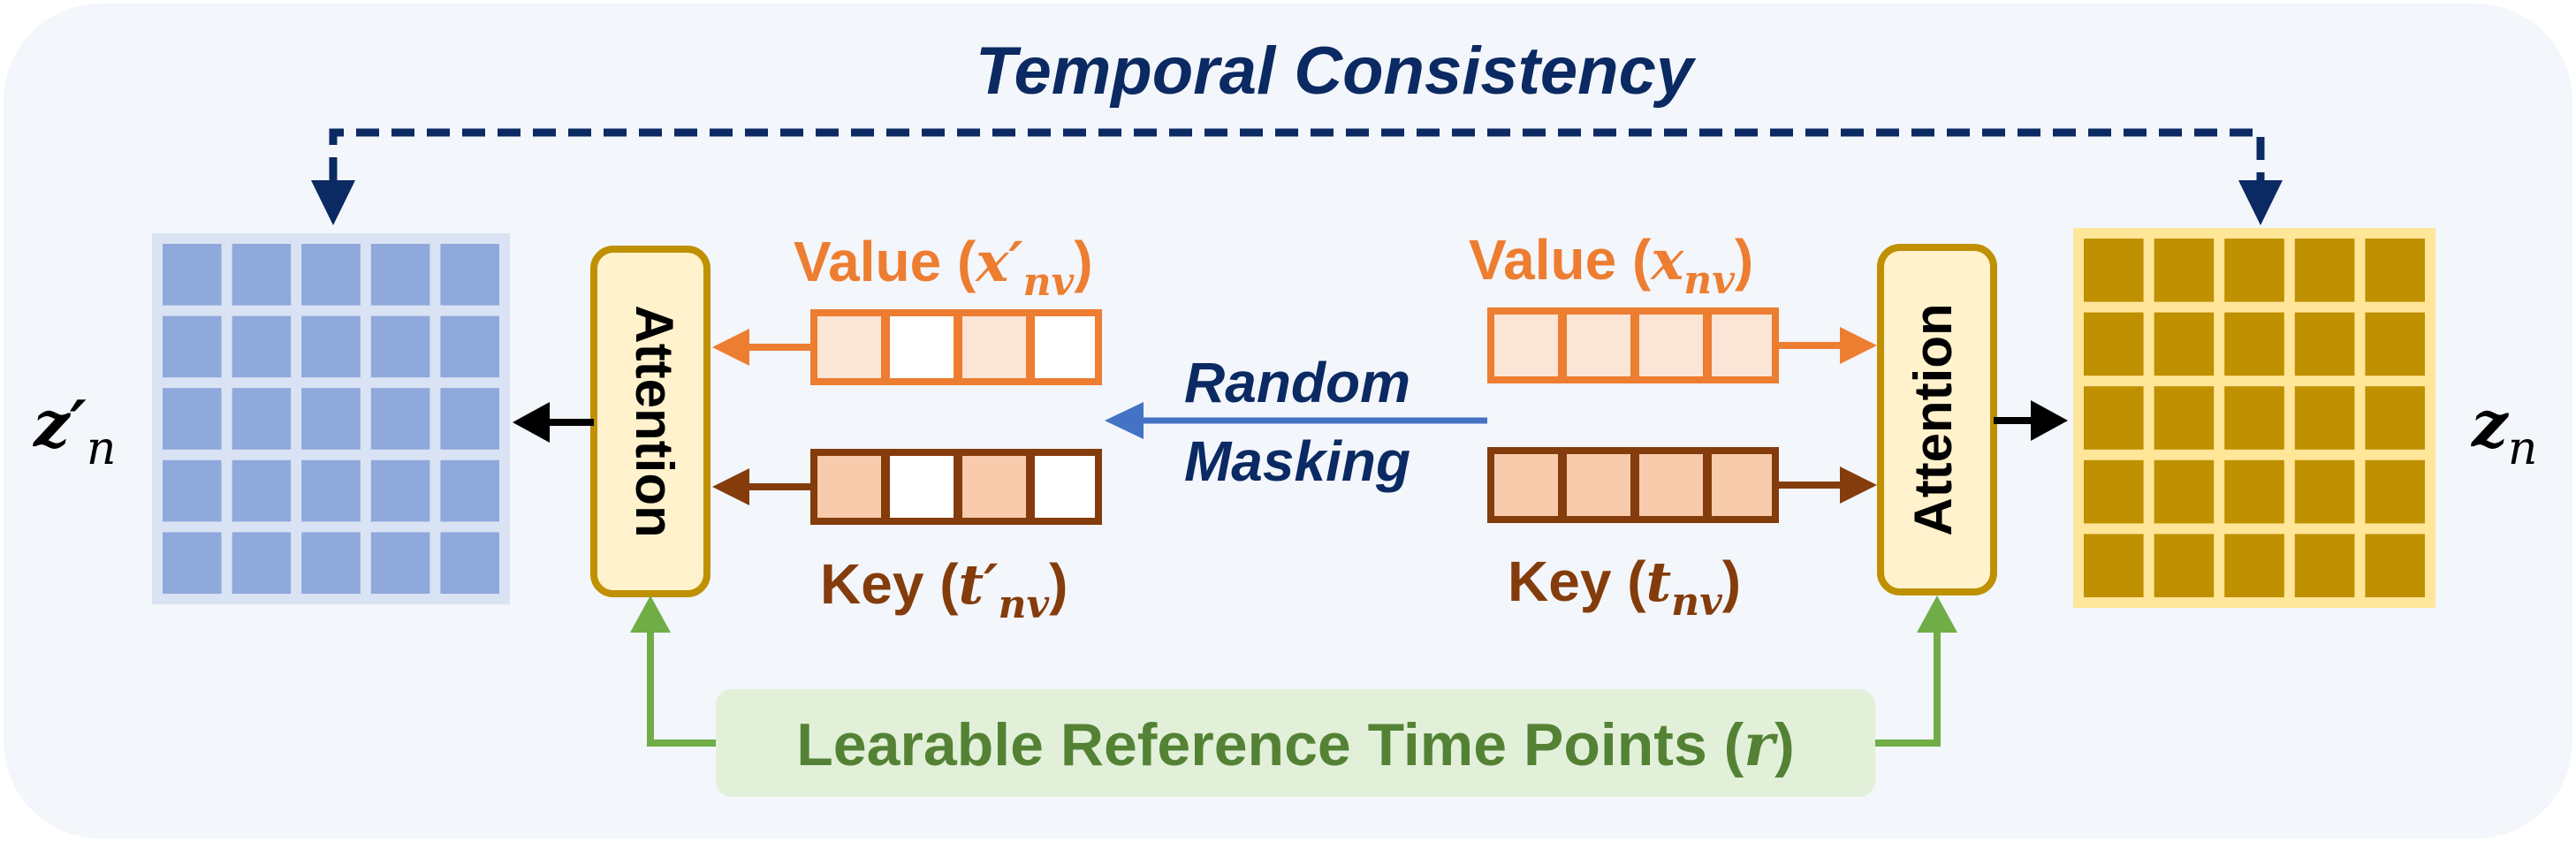  What do you see at coordinates (1024, 605) in the screenshot?
I see `left-key-subscript: nv` at bounding box center [1024, 605].